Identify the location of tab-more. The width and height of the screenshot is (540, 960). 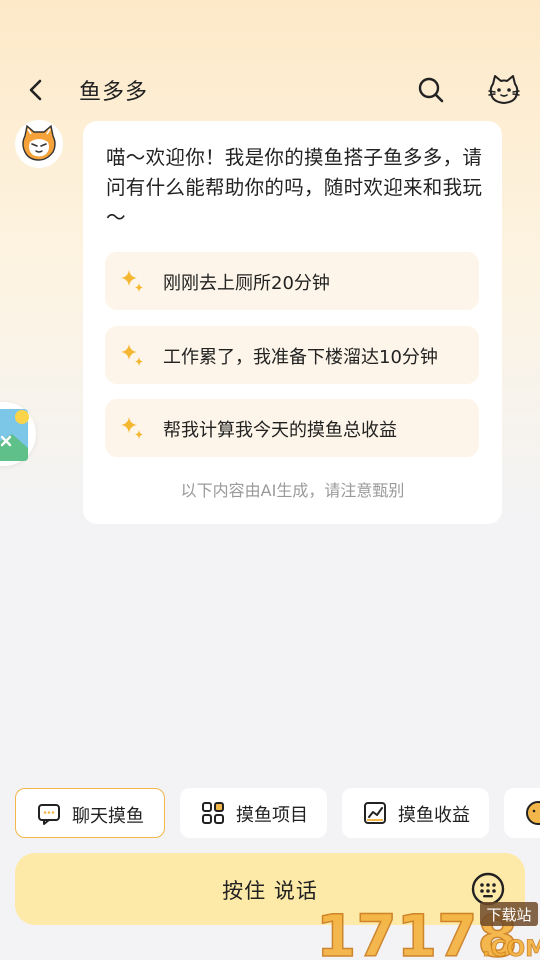
(522, 813).